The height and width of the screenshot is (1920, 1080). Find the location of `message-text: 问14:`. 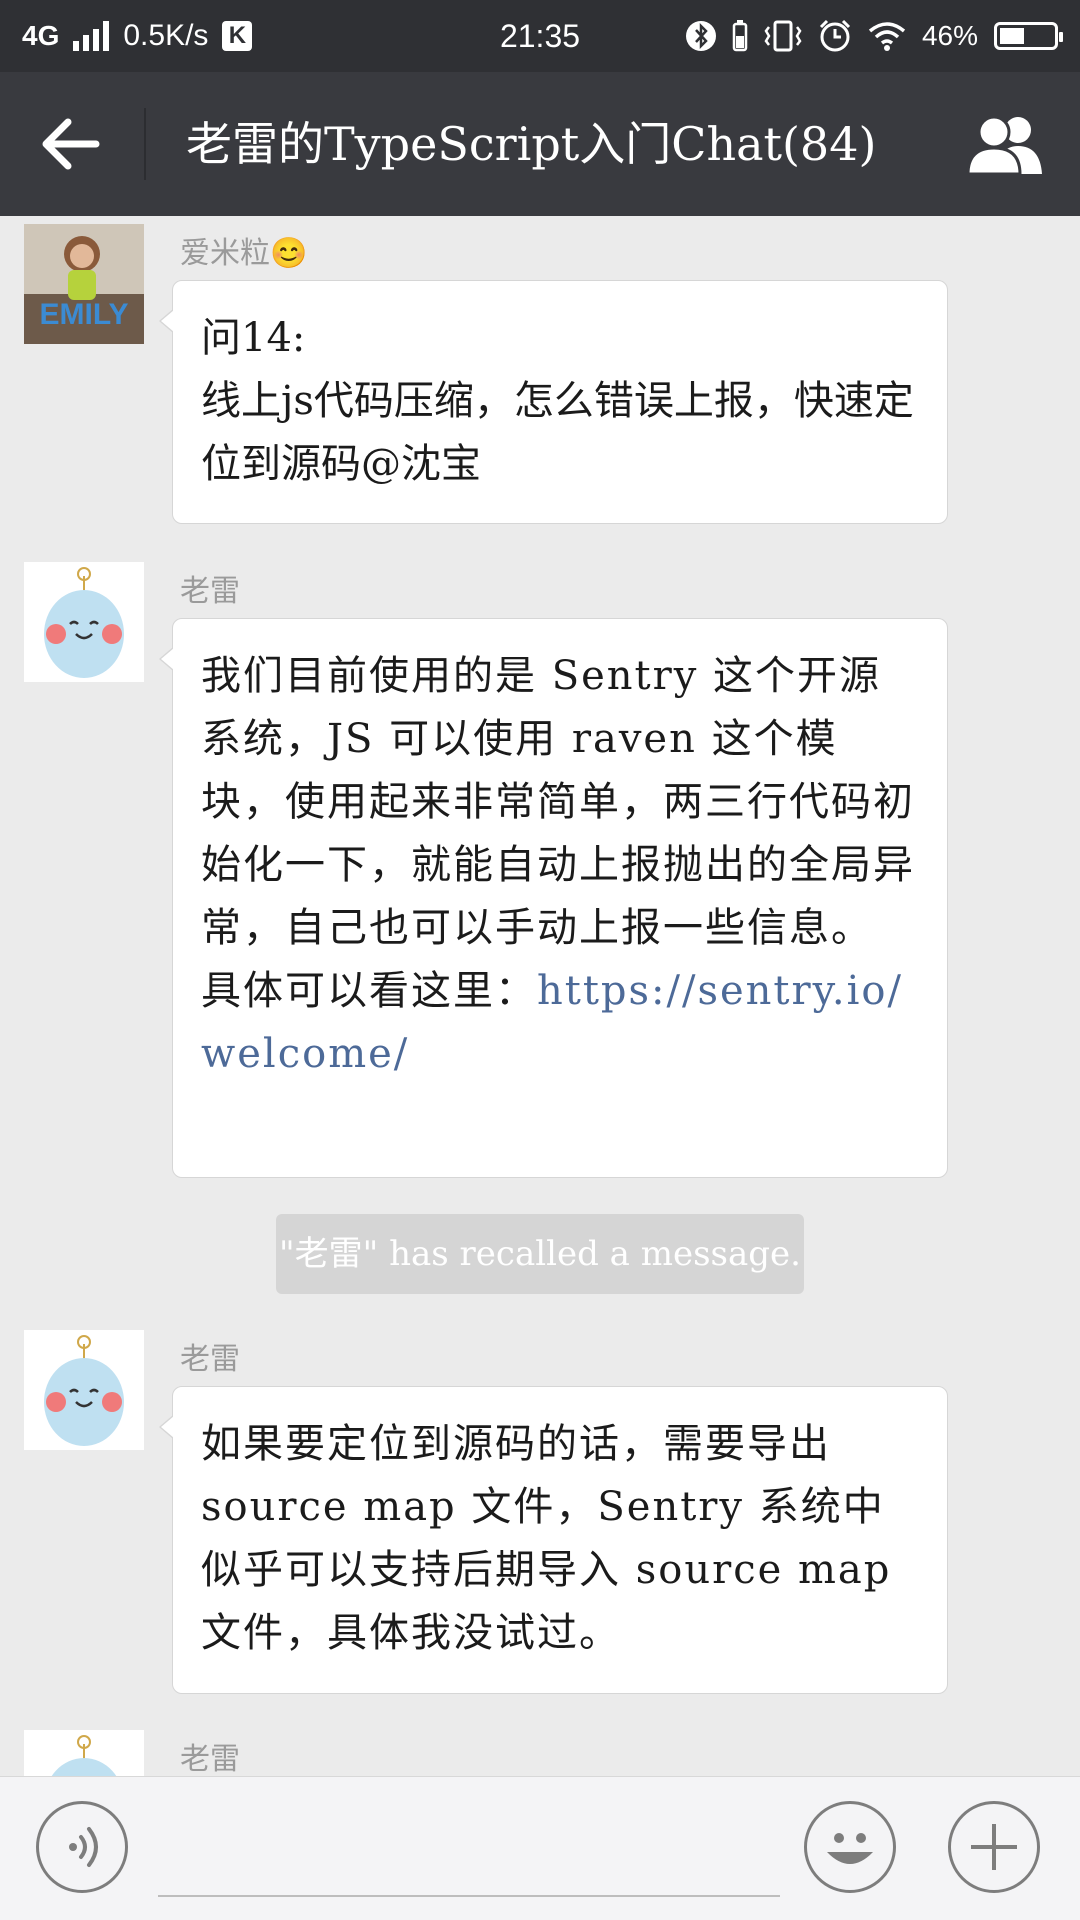

message-text: 问14: is located at coordinates (253, 338).